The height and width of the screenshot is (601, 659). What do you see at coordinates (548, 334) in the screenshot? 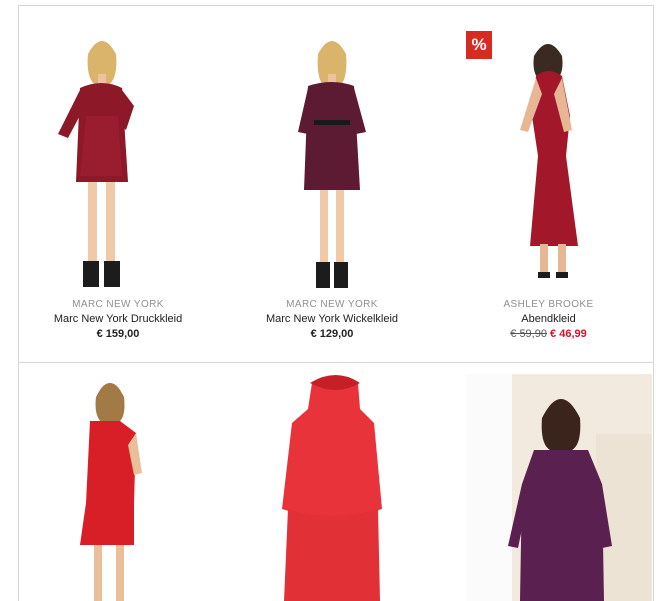
I see `product-price: € 59,90 € 46,99` at bounding box center [548, 334].